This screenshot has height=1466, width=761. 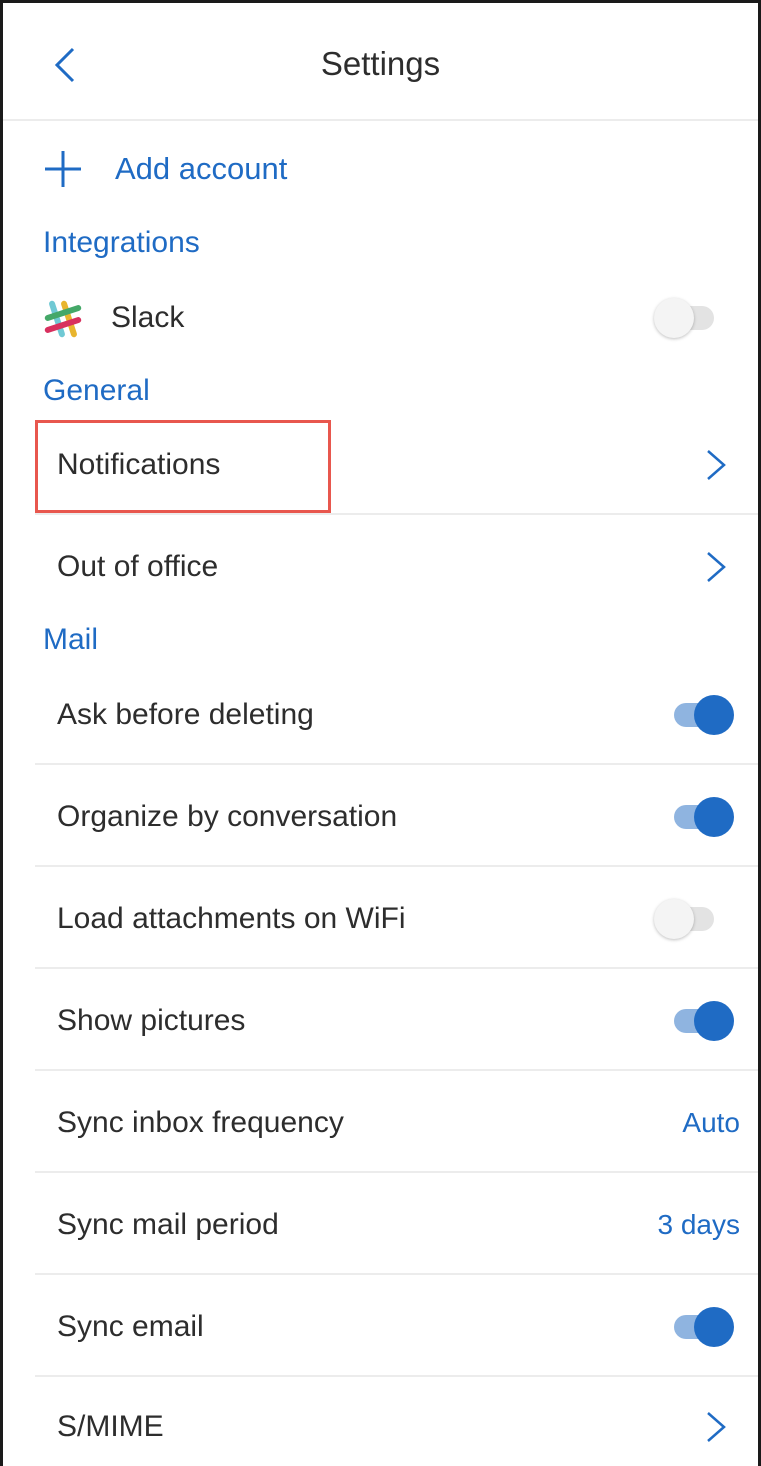 What do you see at coordinates (71, 639) in the screenshot?
I see `section-mail: Mail` at bounding box center [71, 639].